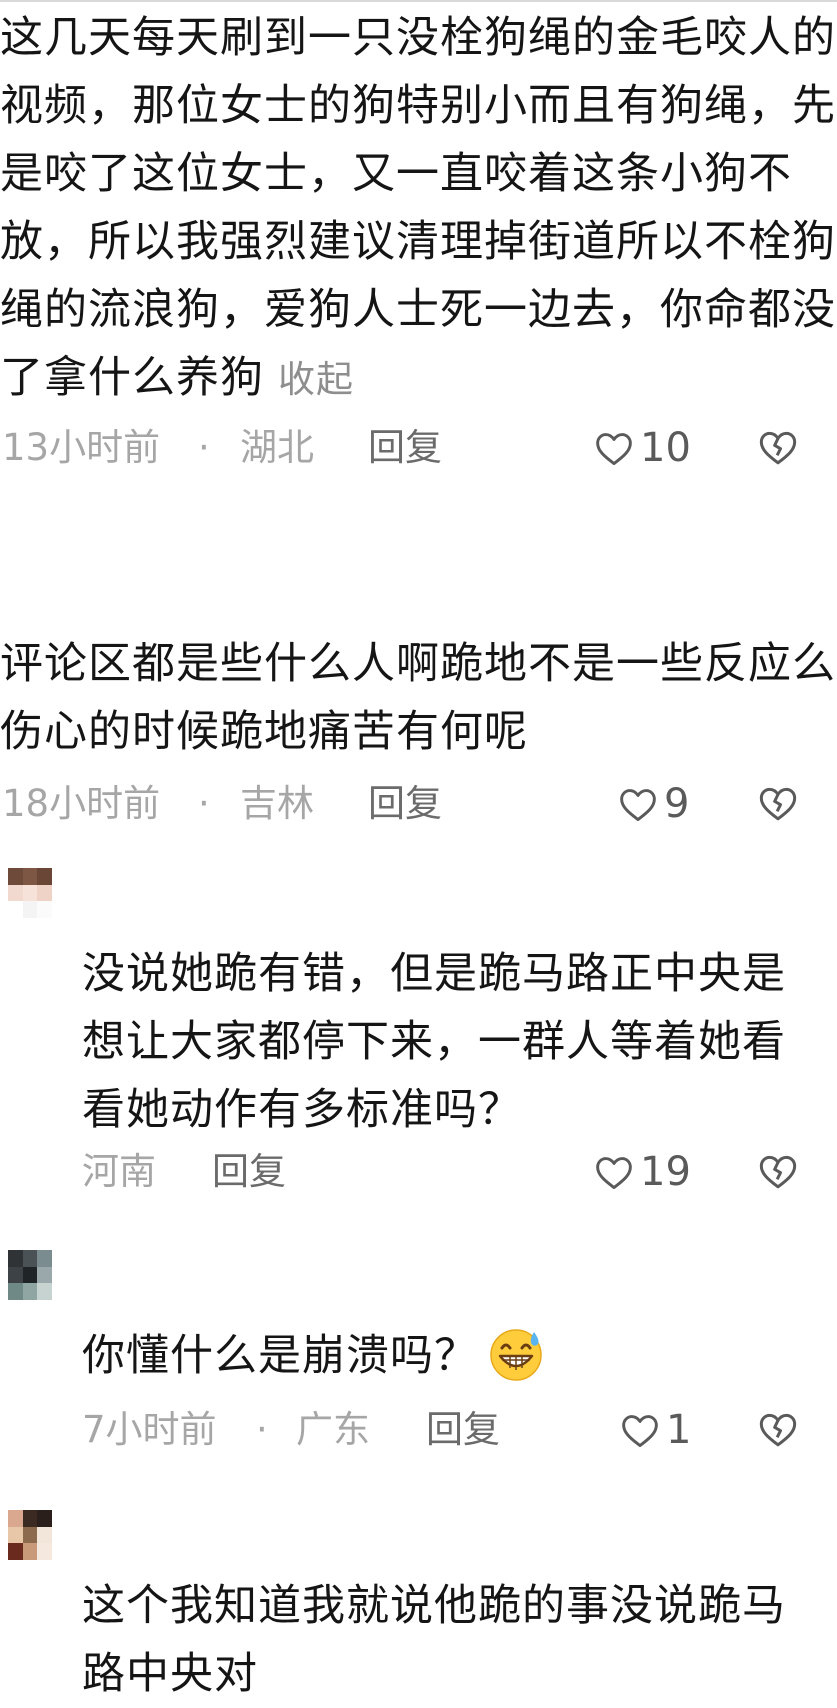  What do you see at coordinates (677, 804) in the screenshot?
I see `like-count: 9` at bounding box center [677, 804].